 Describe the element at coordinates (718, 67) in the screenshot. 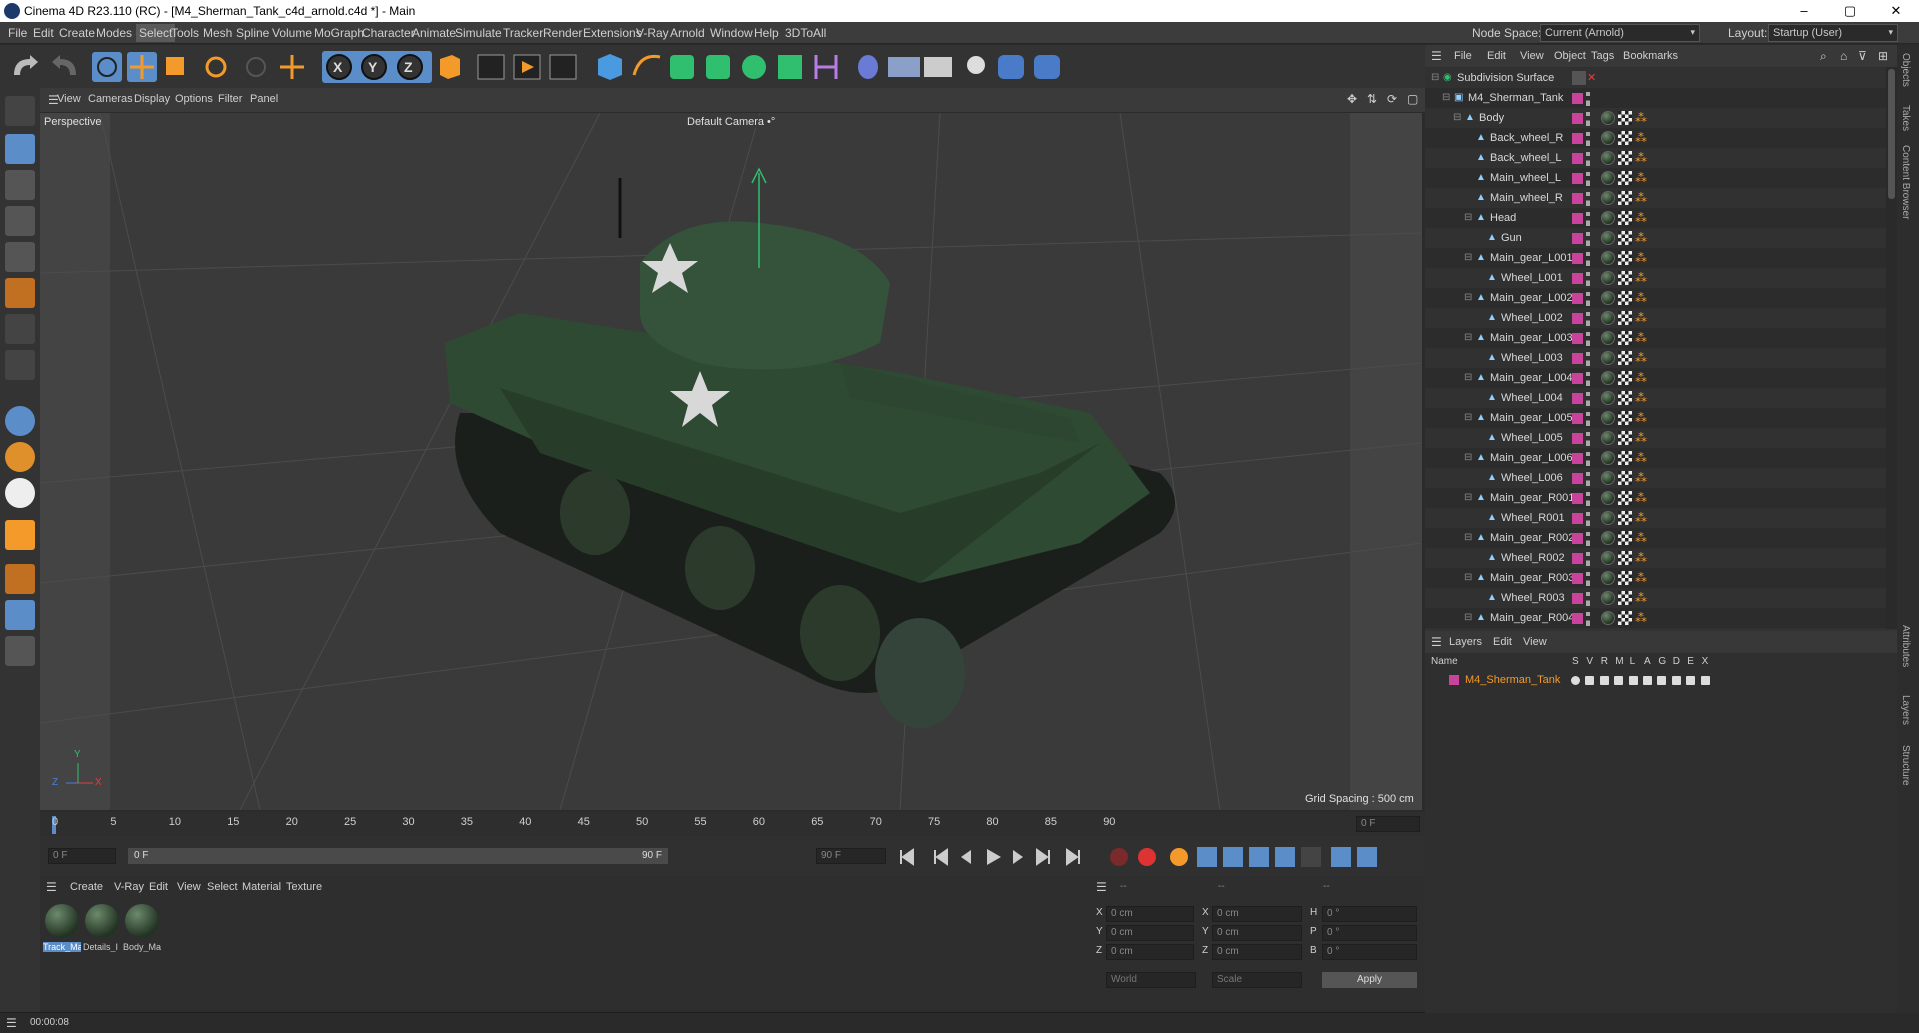

I see `extrude-generator-icon` at that location.